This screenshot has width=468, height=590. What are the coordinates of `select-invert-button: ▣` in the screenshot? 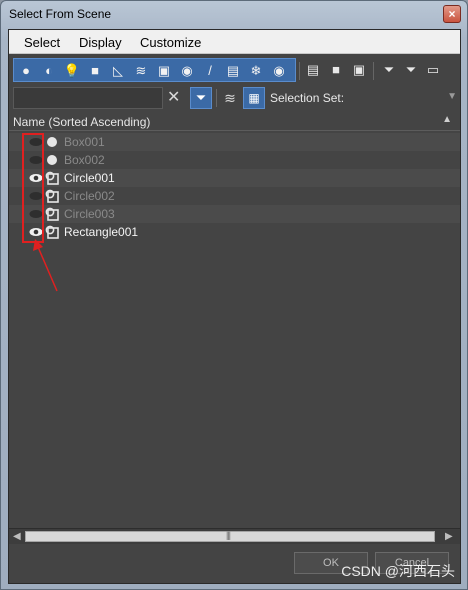 It's located at (359, 70).